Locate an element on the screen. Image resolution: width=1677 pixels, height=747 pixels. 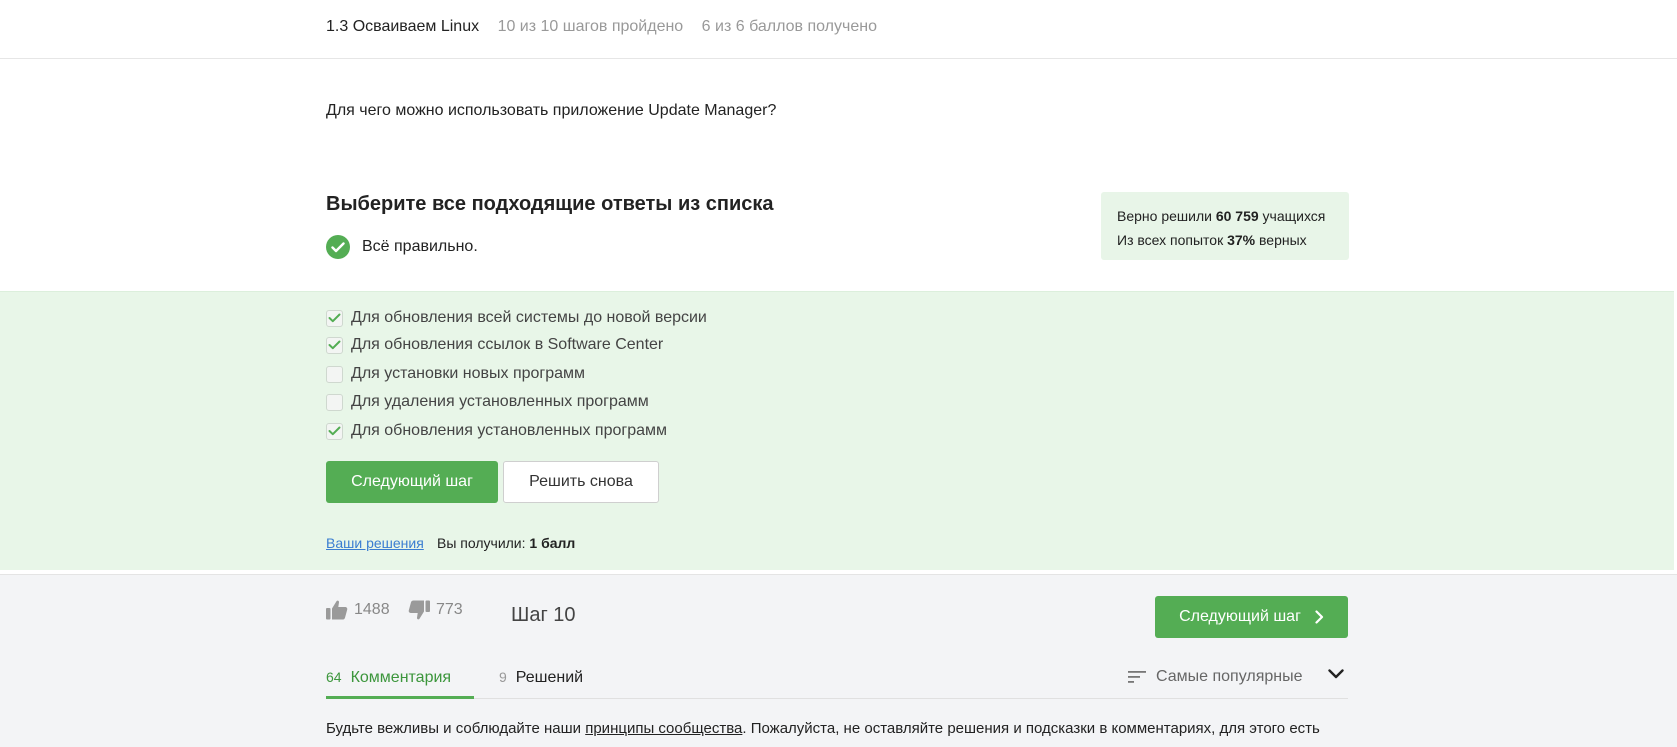
score-value: 1 балл is located at coordinates (552, 543).